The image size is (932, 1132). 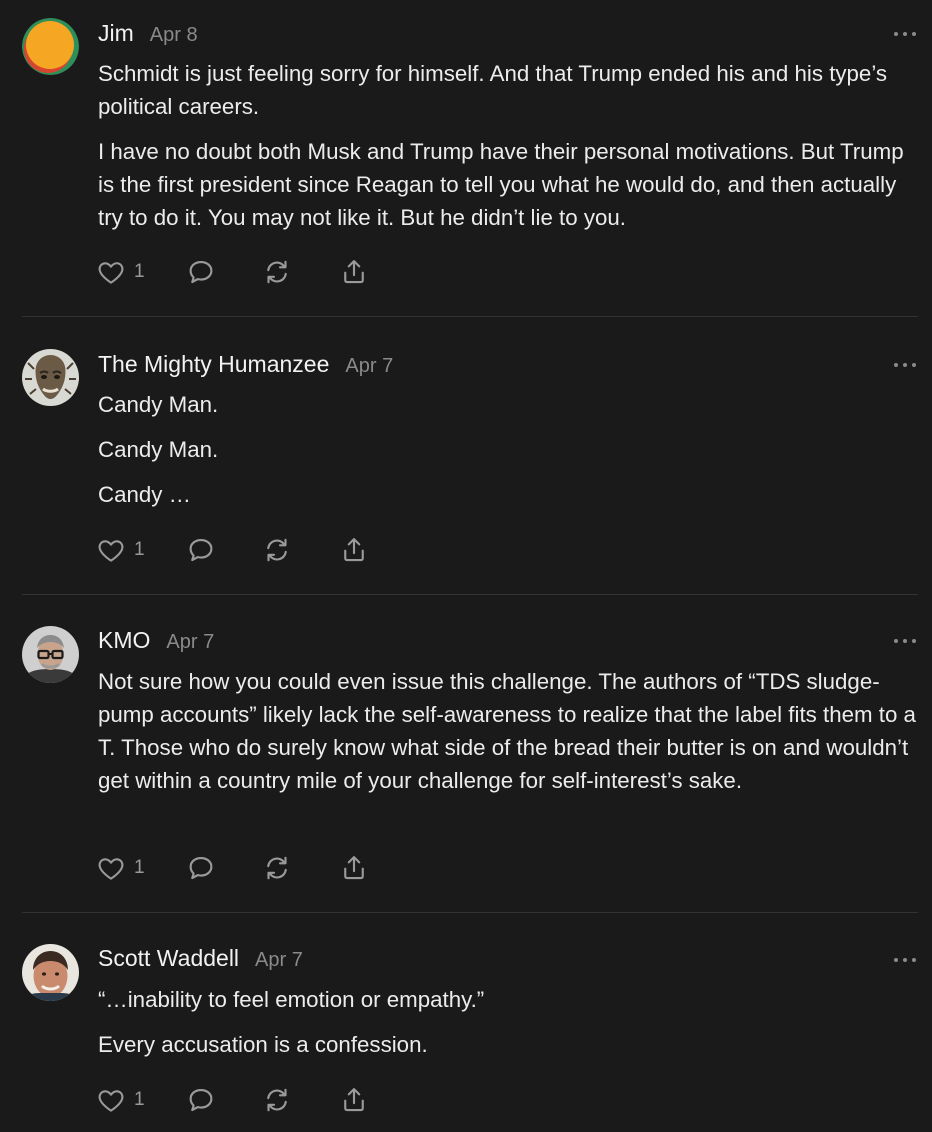 What do you see at coordinates (174, 35) in the screenshot?
I see `comment-date: Apr 8` at bounding box center [174, 35].